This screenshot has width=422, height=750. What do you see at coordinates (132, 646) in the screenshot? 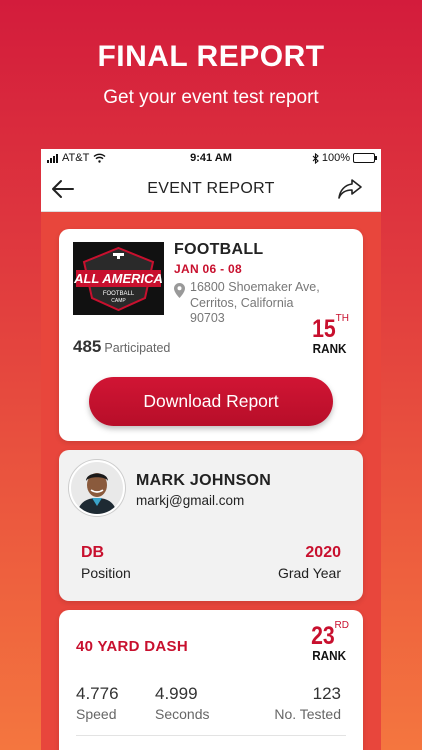
I see `test-name: 40 YARD DASH` at bounding box center [132, 646].